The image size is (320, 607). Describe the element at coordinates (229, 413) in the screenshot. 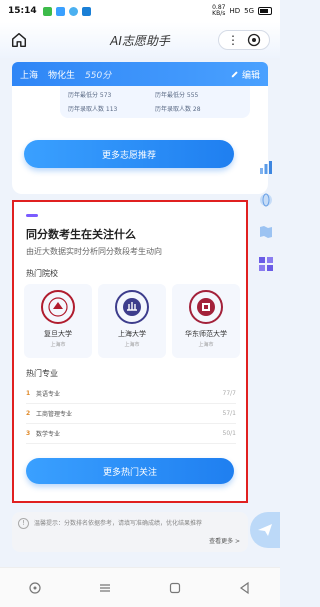

I see `major-value: 57/1` at that location.